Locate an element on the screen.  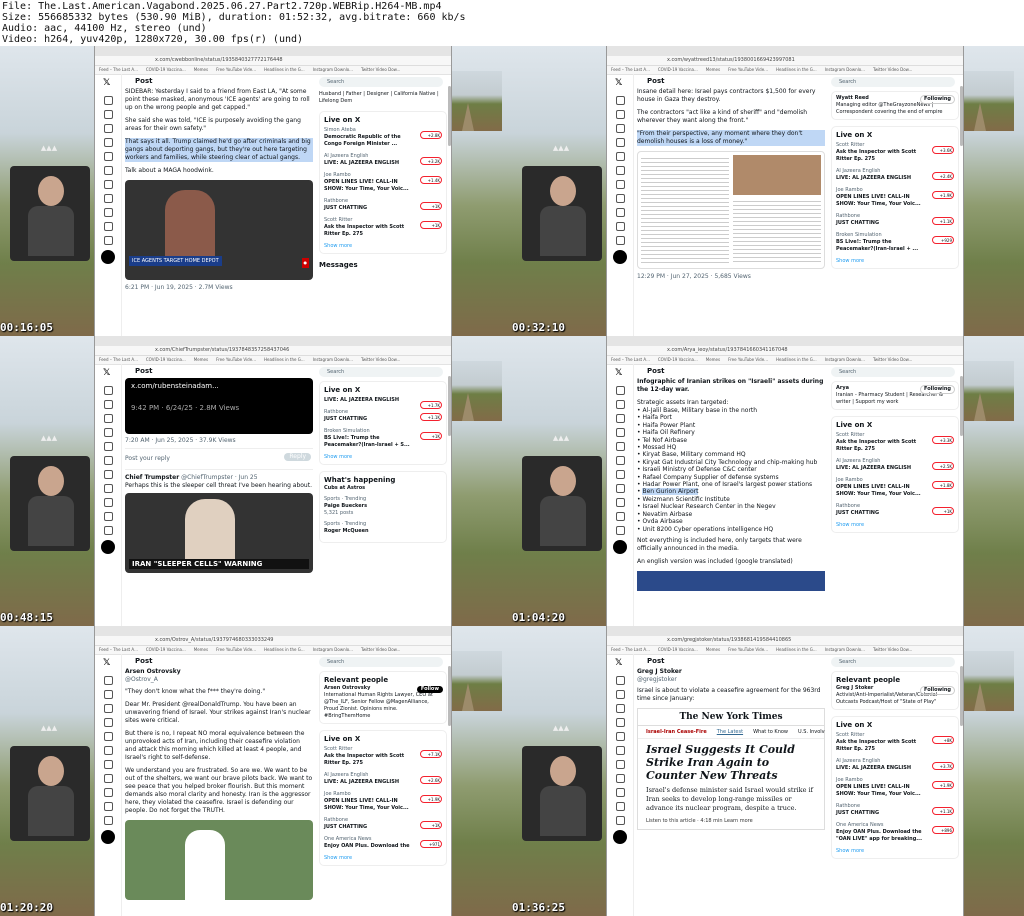
messages-drawer: Messages is located at coordinates (383, 265).